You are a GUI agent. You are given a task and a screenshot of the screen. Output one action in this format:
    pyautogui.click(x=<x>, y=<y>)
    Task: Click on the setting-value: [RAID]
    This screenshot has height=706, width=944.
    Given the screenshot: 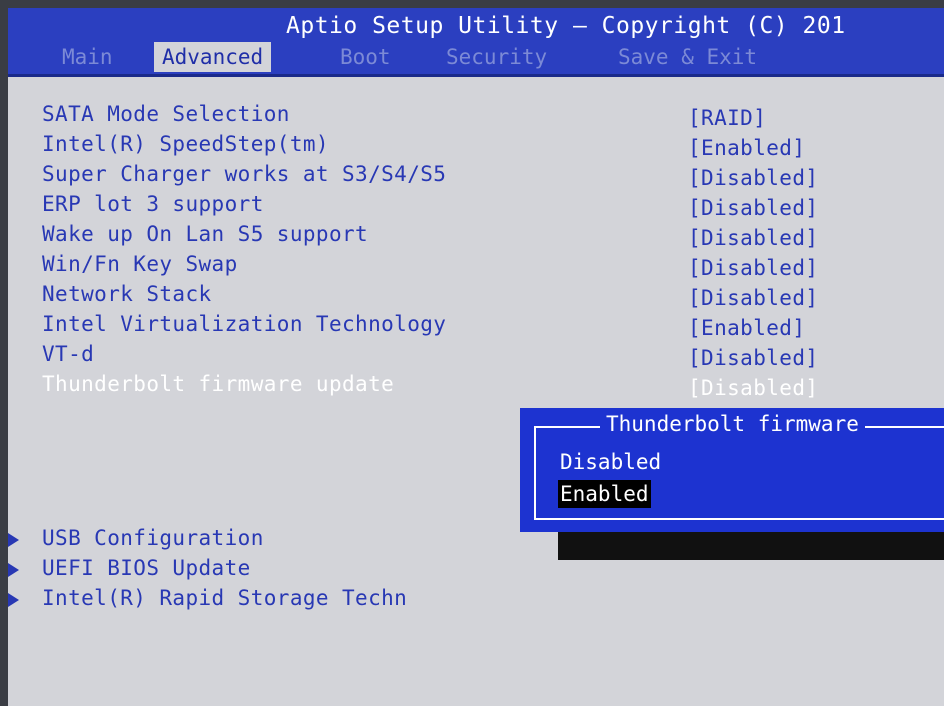 What is the action you would take?
    pyautogui.click(x=727, y=118)
    